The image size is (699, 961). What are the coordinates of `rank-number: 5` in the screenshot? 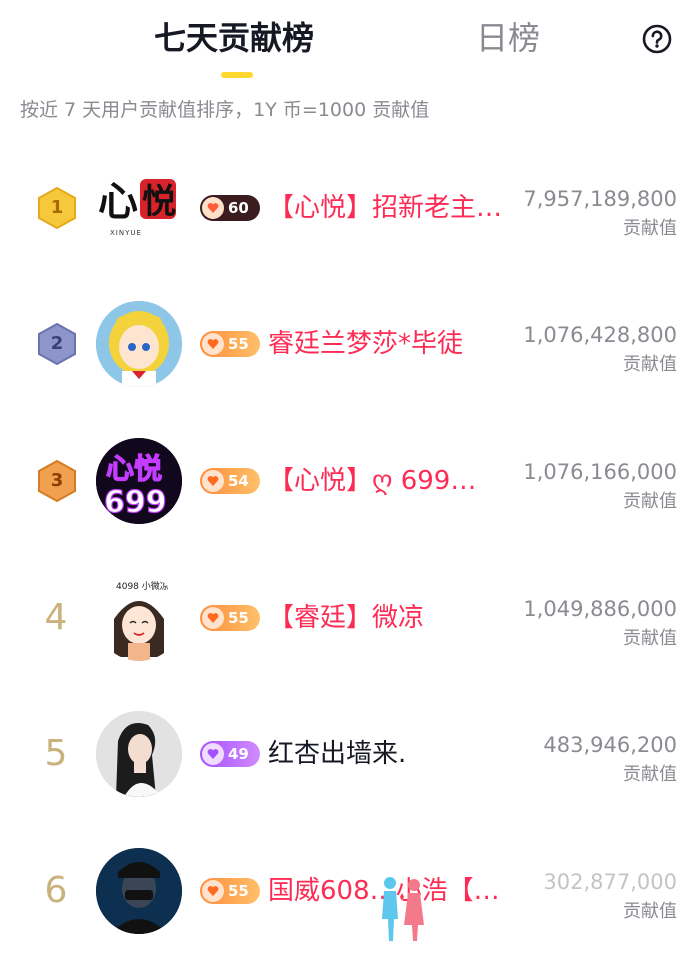 It's located at (56, 753).